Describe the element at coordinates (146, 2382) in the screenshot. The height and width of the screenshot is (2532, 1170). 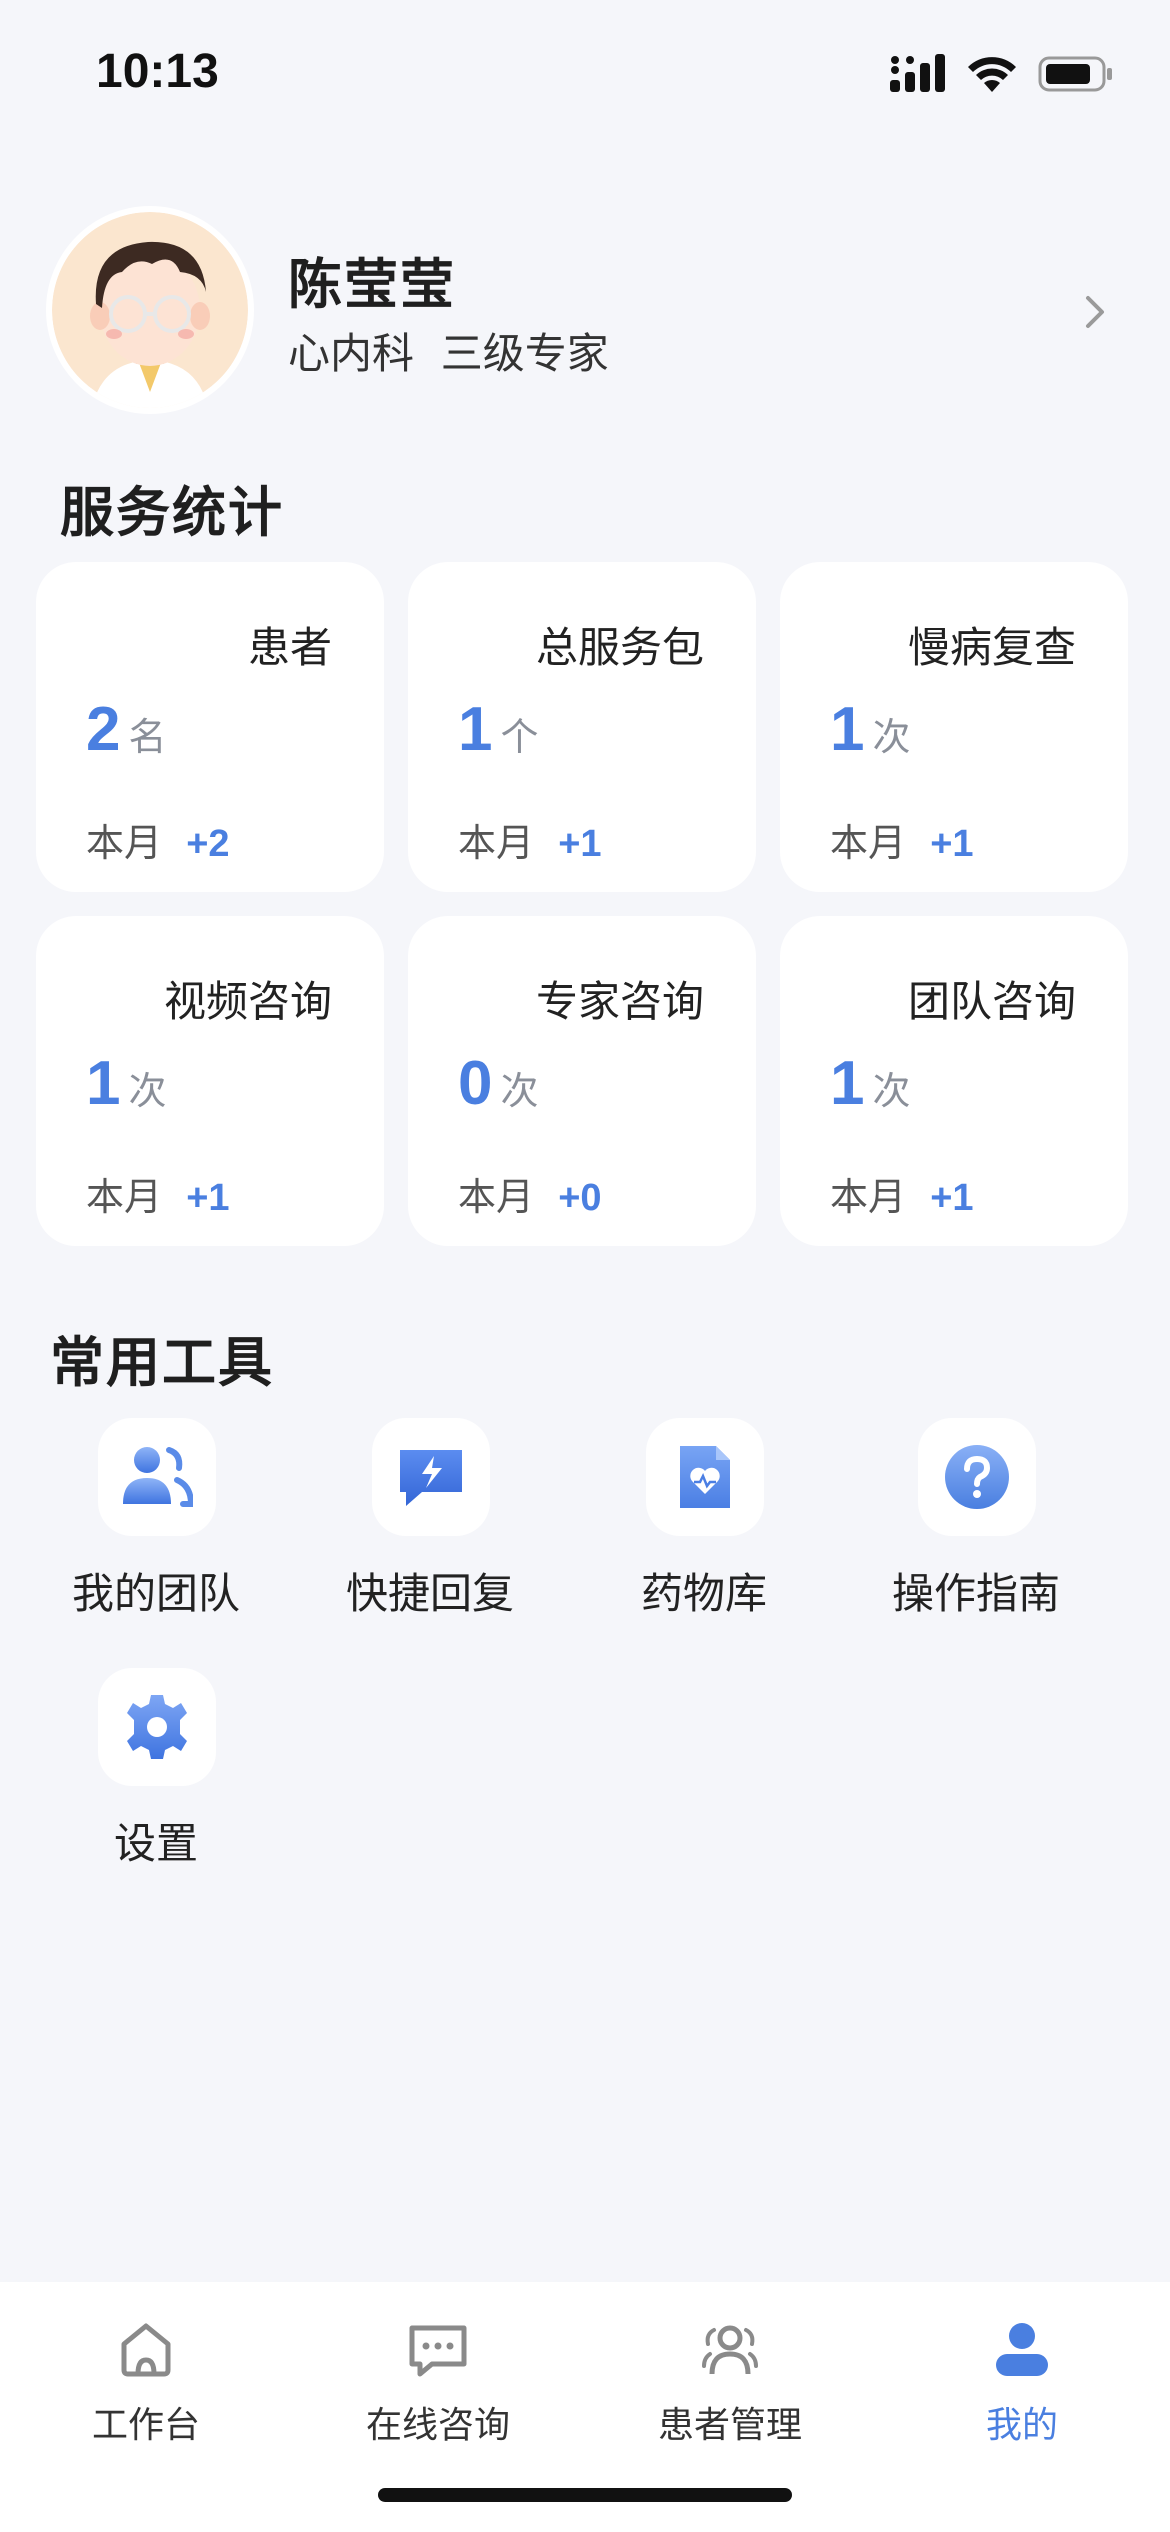
I see `tab-workbench: 工作台` at that location.